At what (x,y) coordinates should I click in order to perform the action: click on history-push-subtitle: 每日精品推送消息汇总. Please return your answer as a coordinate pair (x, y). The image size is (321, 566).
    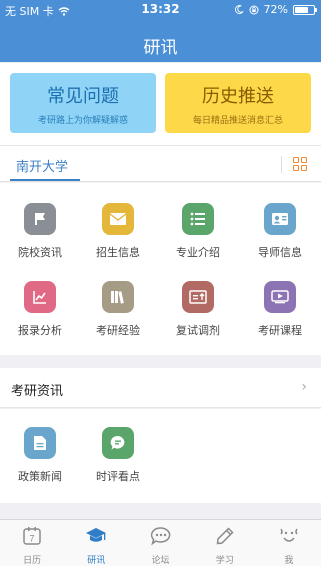
    Looking at the image, I should click on (237, 121).